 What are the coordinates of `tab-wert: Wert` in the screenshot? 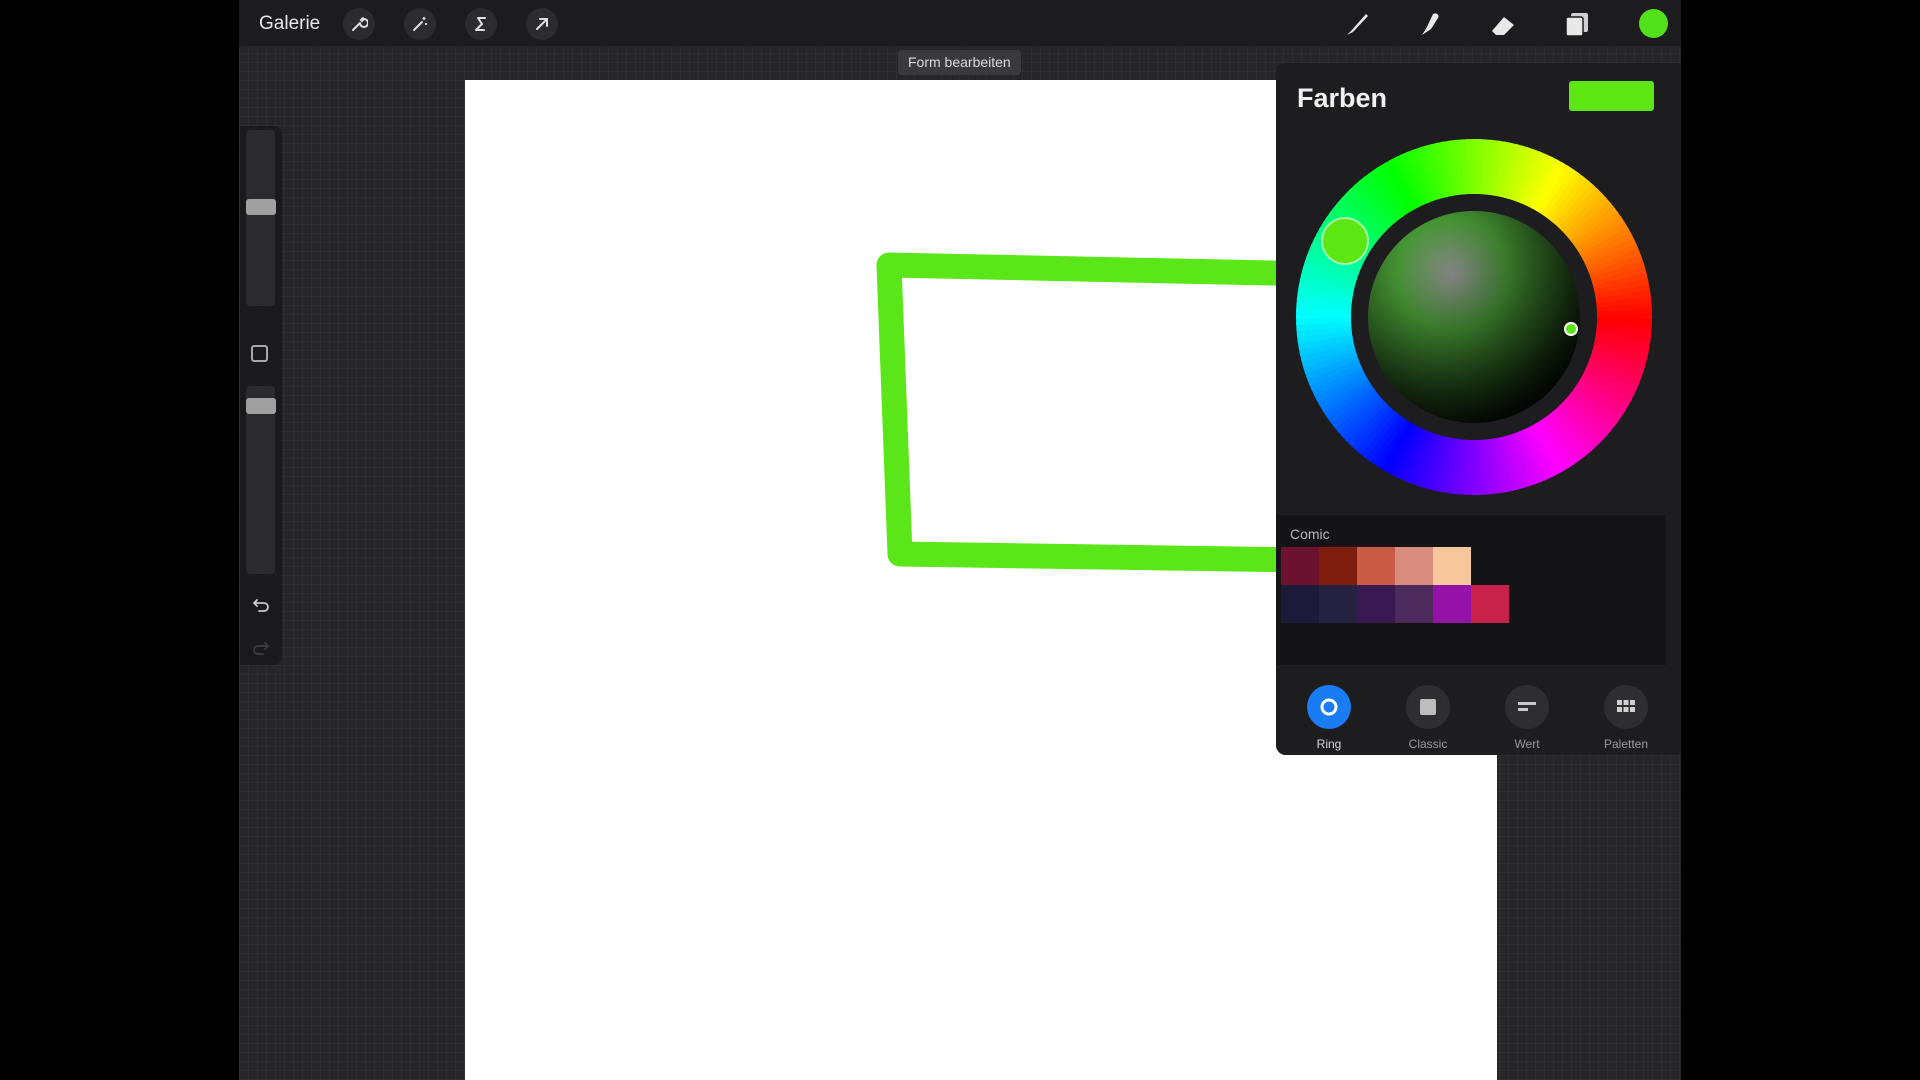 It's located at (1524, 710).